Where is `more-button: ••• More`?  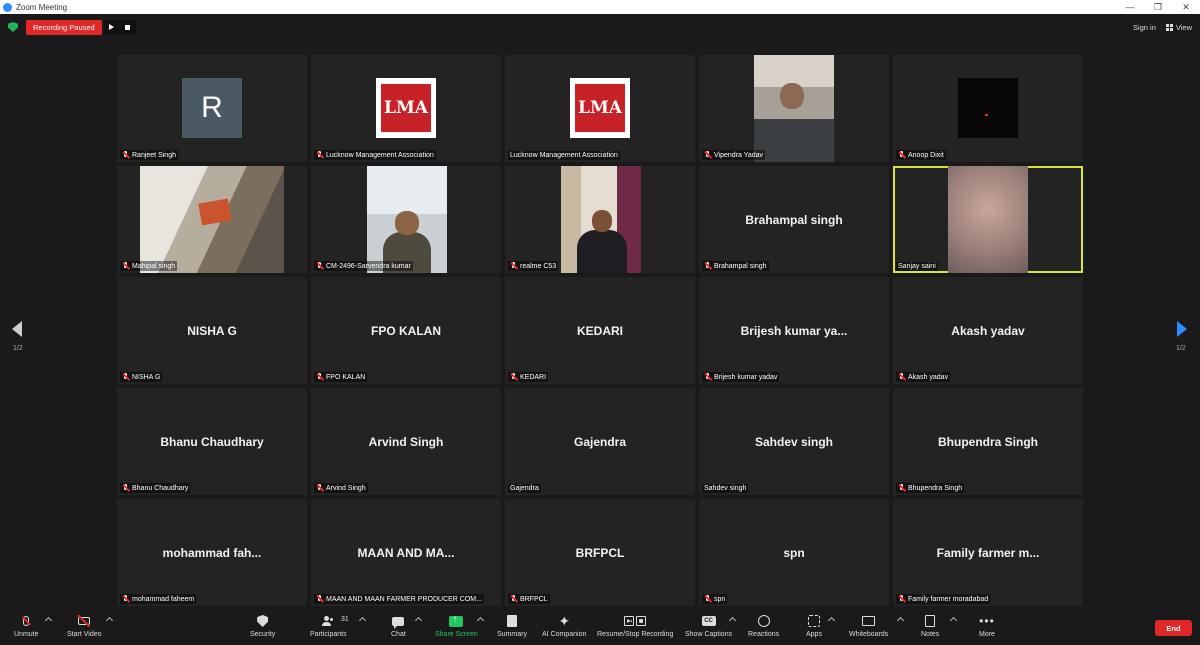 more-button: ••• More is located at coordinates (987, 626).